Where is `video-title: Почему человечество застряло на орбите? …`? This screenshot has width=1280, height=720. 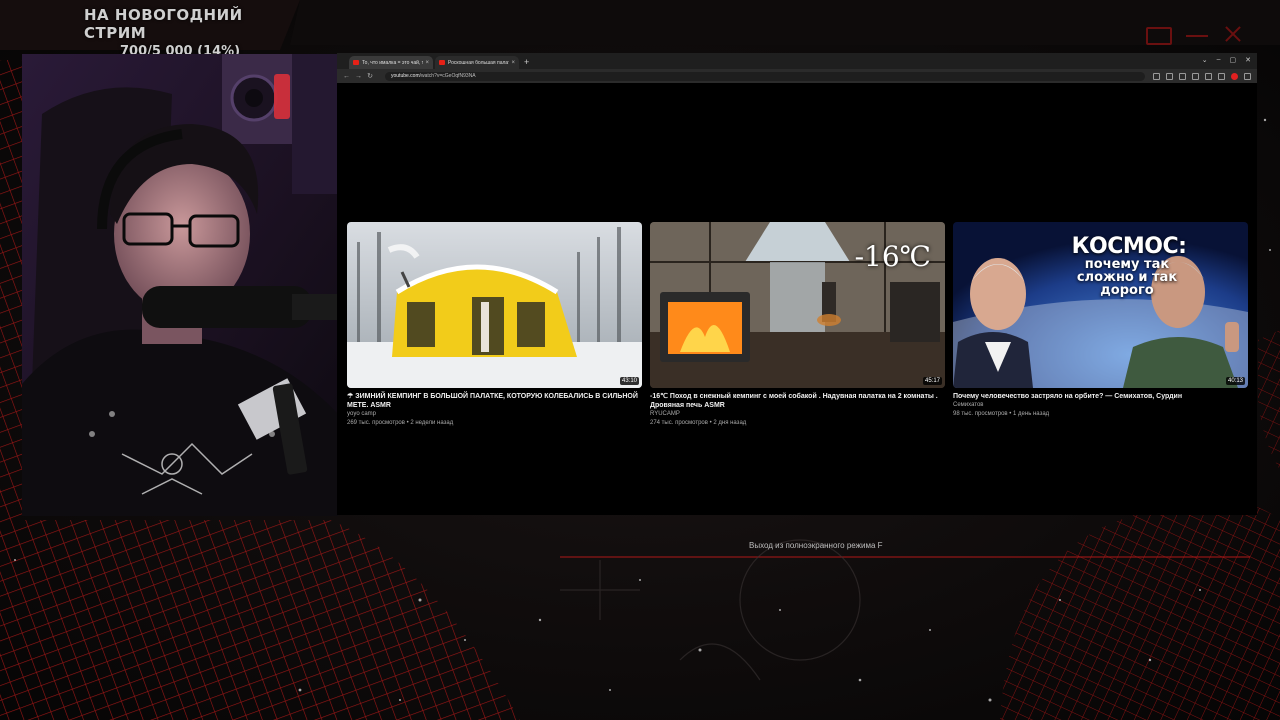 video-title: Почему человечество застряло на орбите? … is located at coordinates (1100, 396).